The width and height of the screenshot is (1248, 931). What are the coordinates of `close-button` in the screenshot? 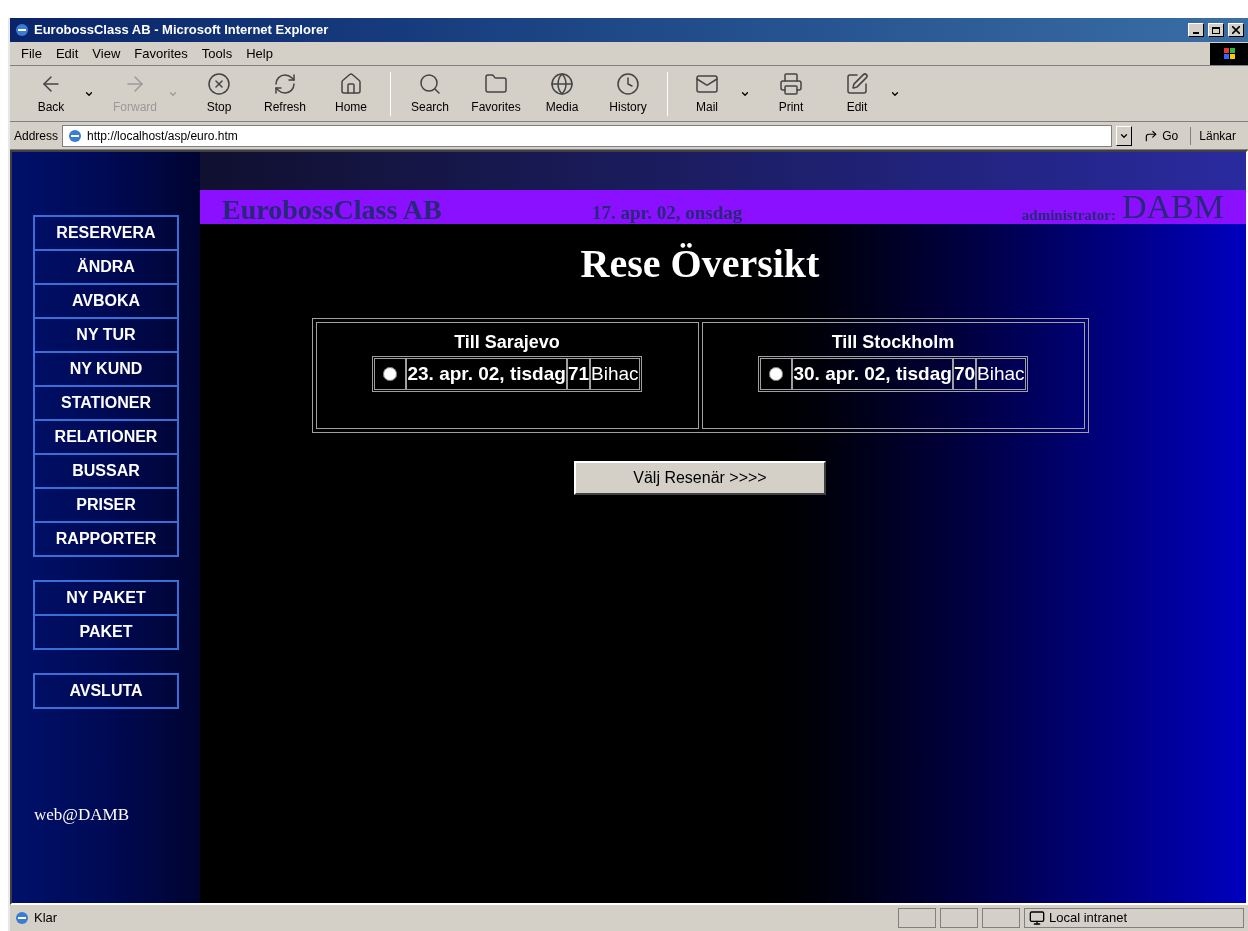 It's located at (1236, 30).